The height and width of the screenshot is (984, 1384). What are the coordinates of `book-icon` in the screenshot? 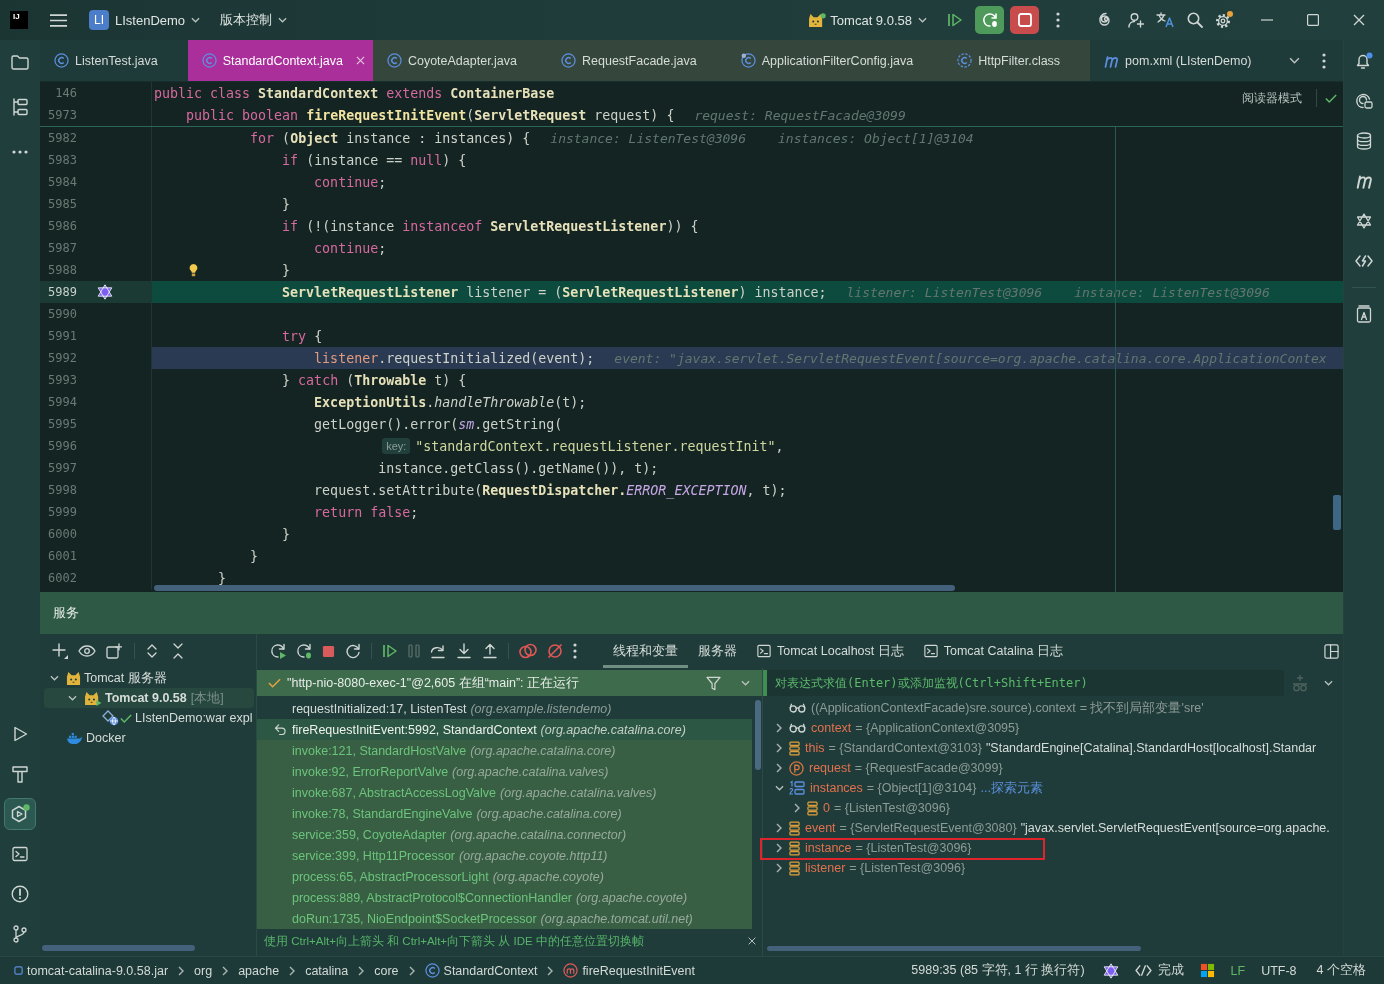 It's located at (1364, 314).